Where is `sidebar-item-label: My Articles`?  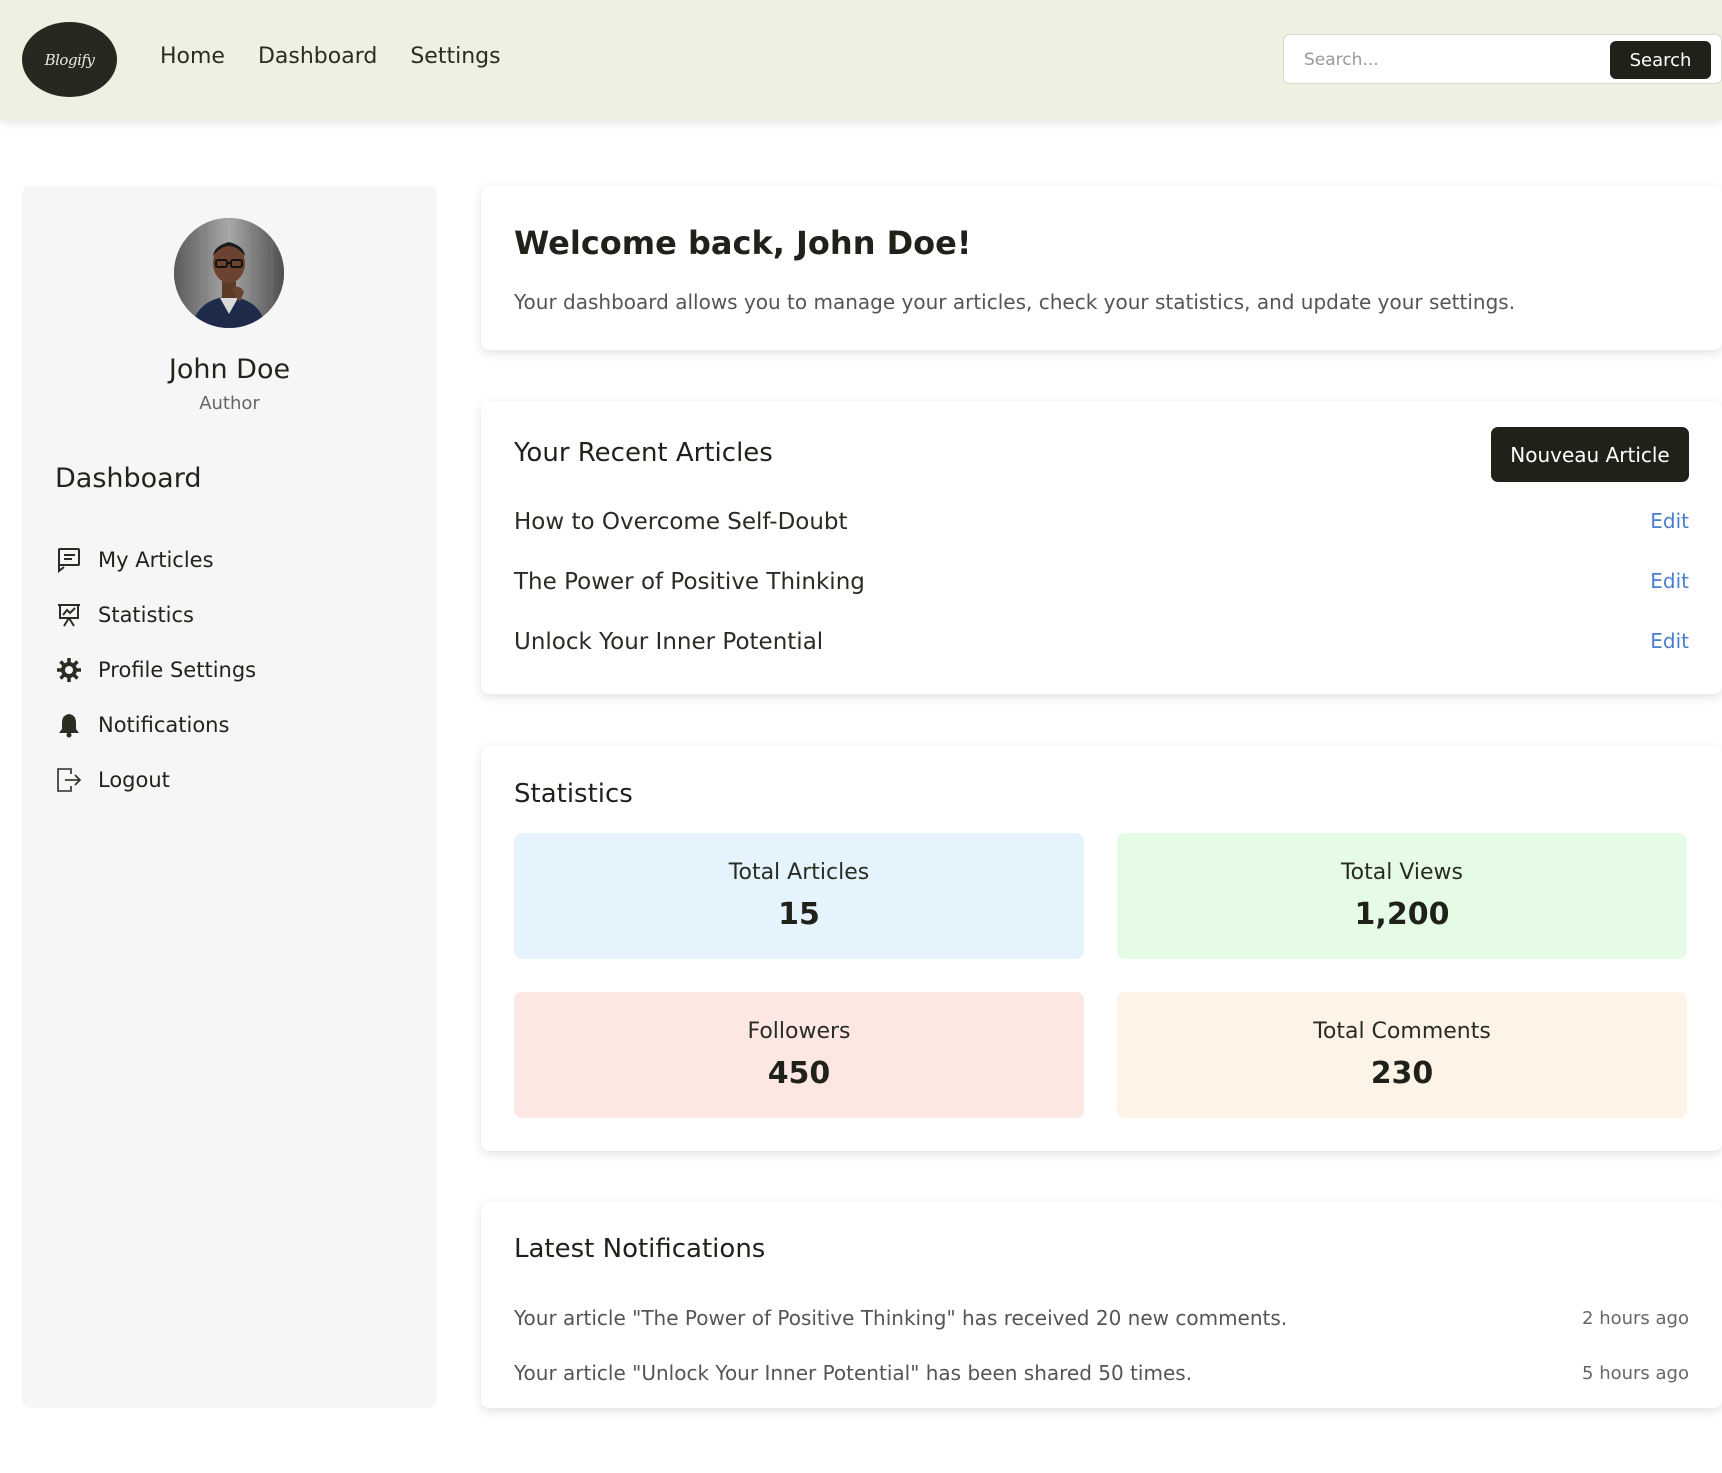 sidebar-item-label: My Articles is located at coordinates (156, 560).